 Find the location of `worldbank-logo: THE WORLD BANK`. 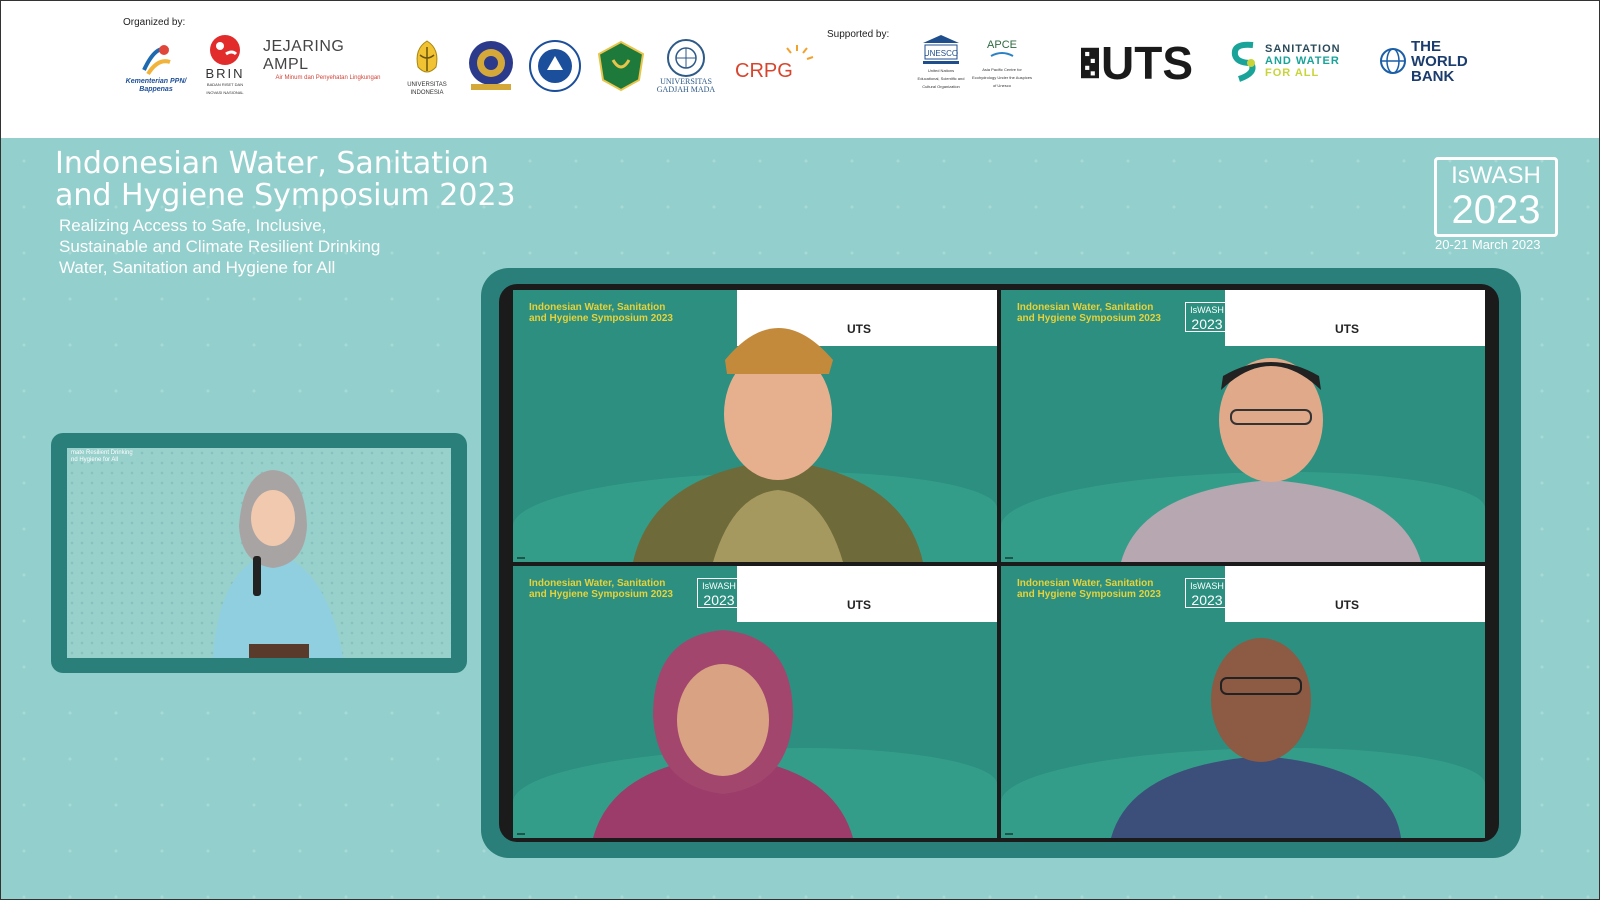

worldbank-logo: THE WORLD BANK is located at coordinates (1431, 61).